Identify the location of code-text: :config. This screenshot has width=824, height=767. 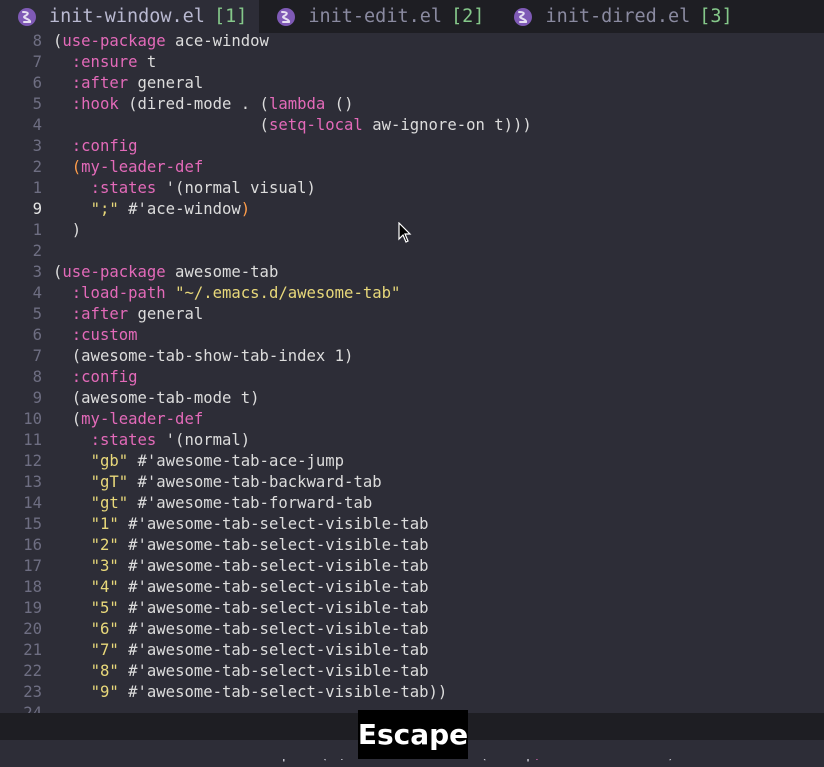
(95, 146).